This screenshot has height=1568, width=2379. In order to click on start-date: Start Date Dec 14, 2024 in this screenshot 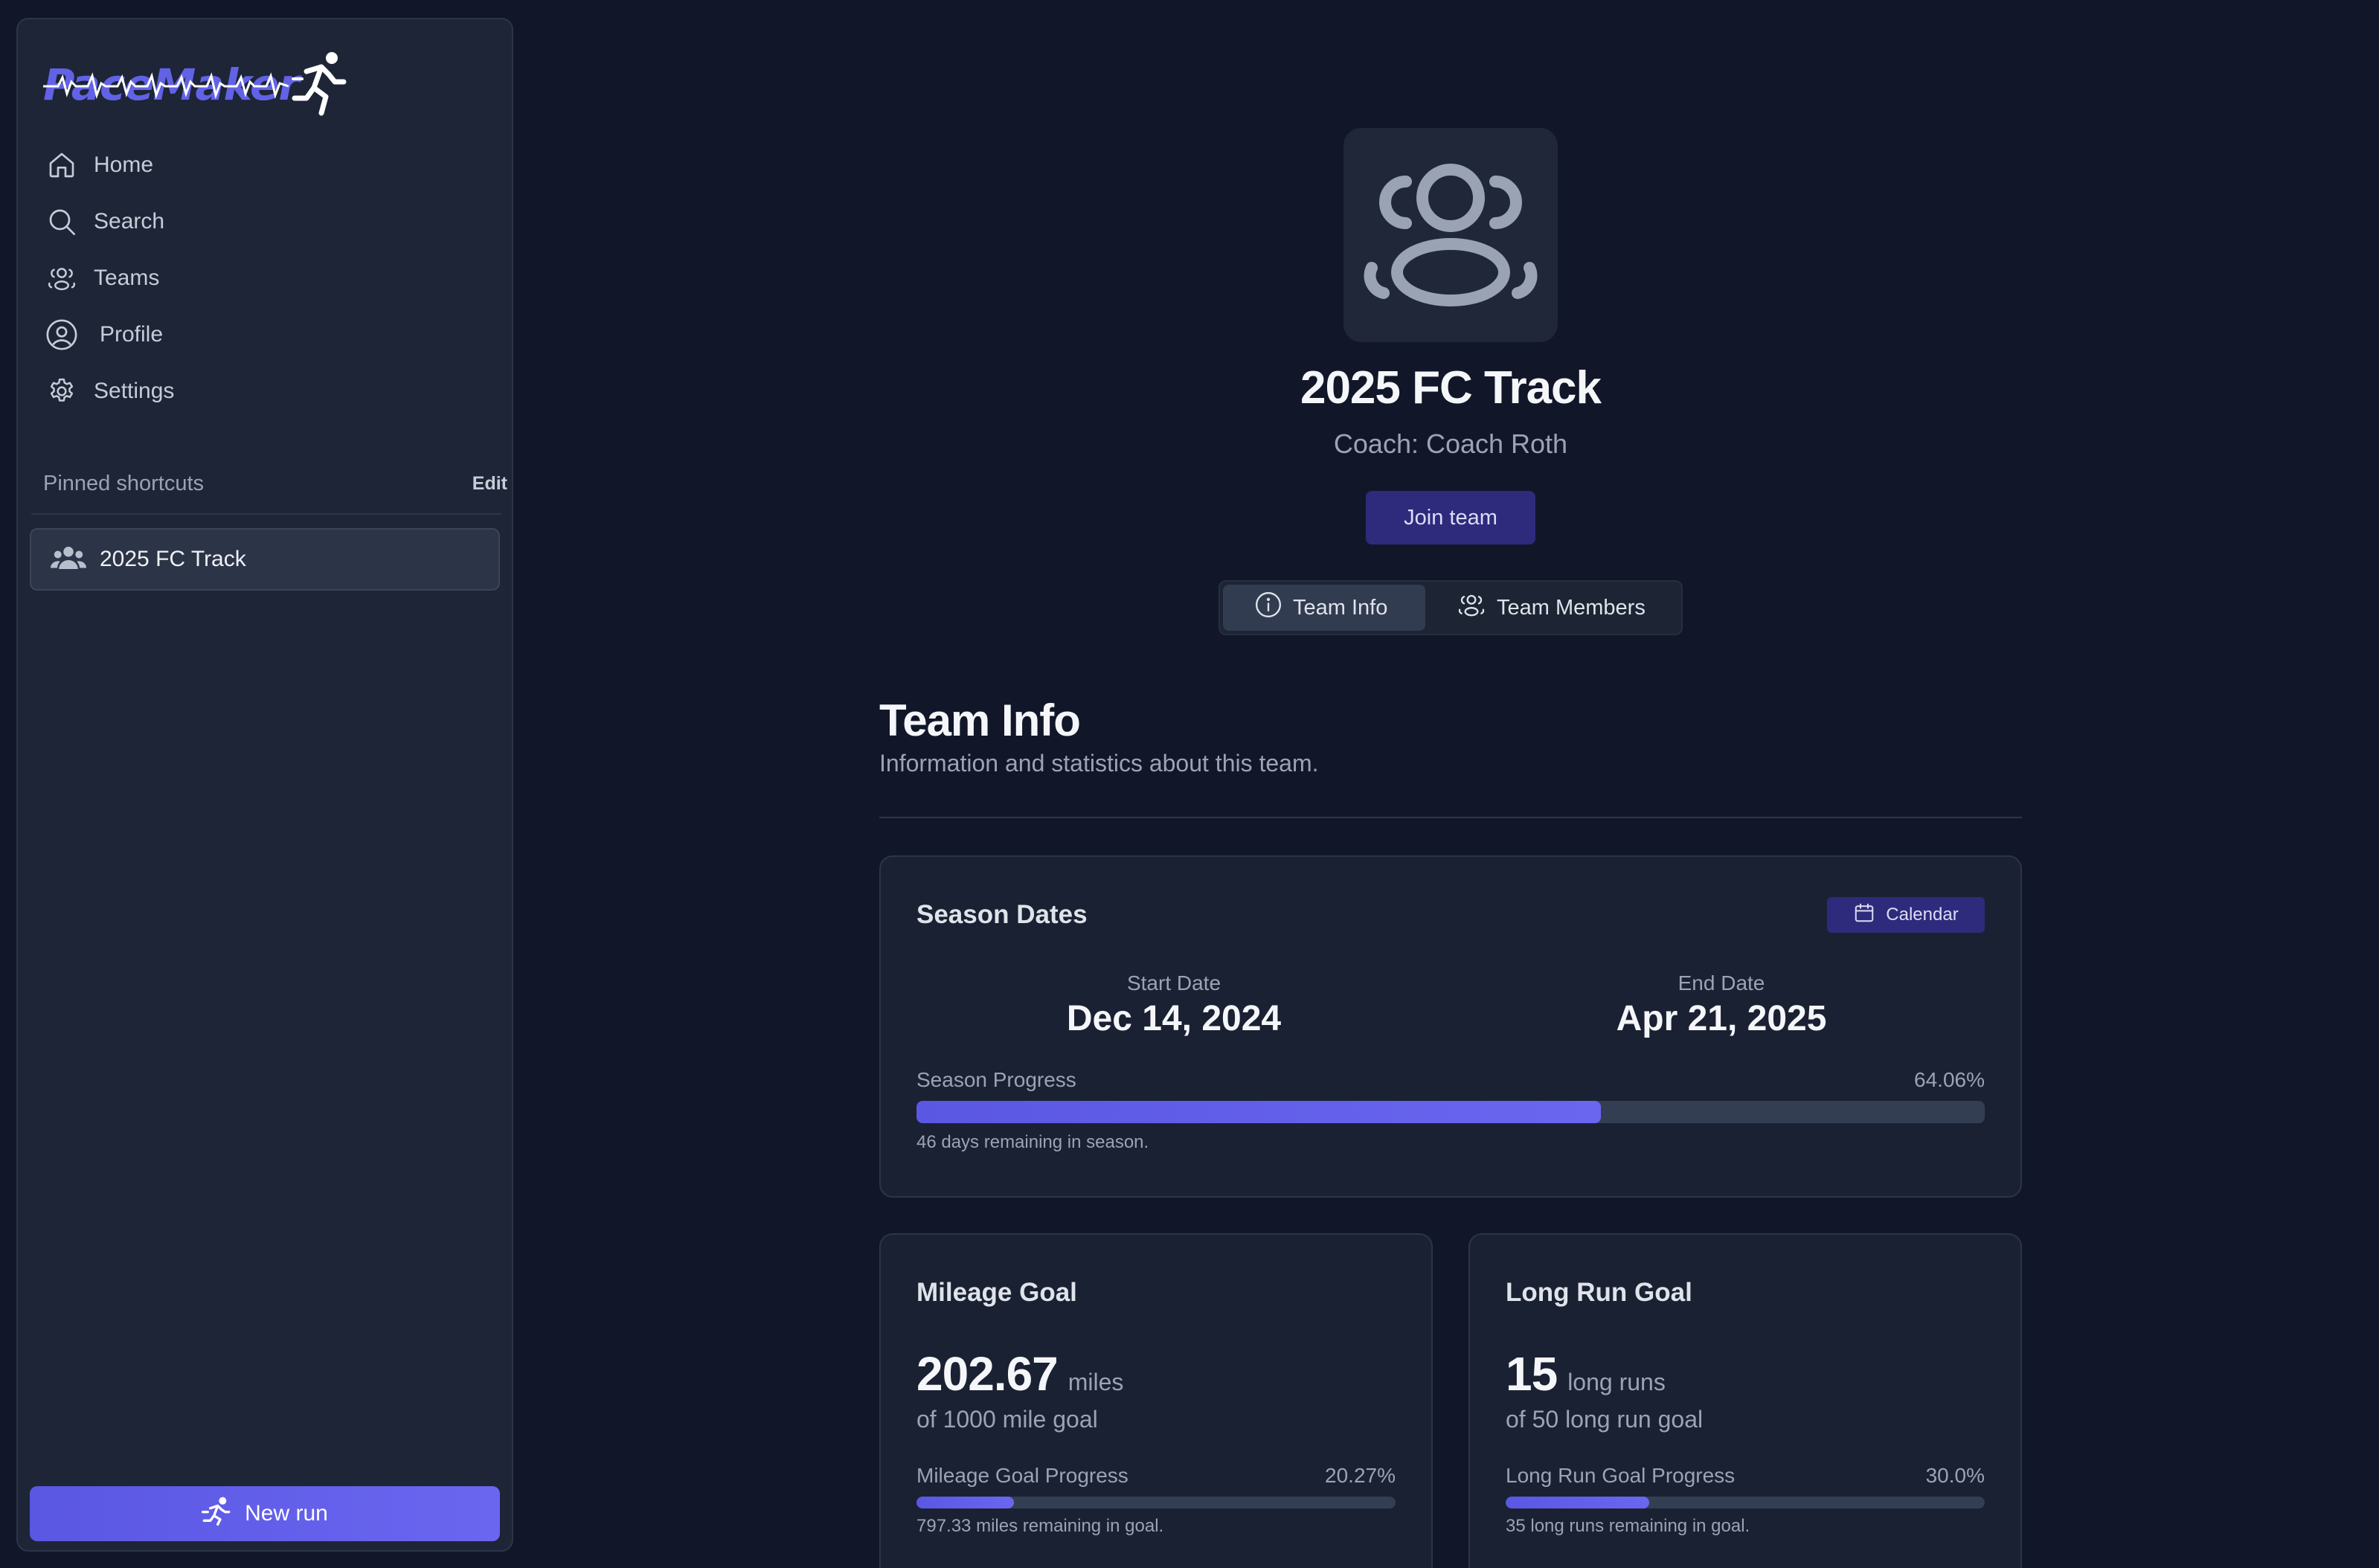, I will do `click(1174, 1005)`.